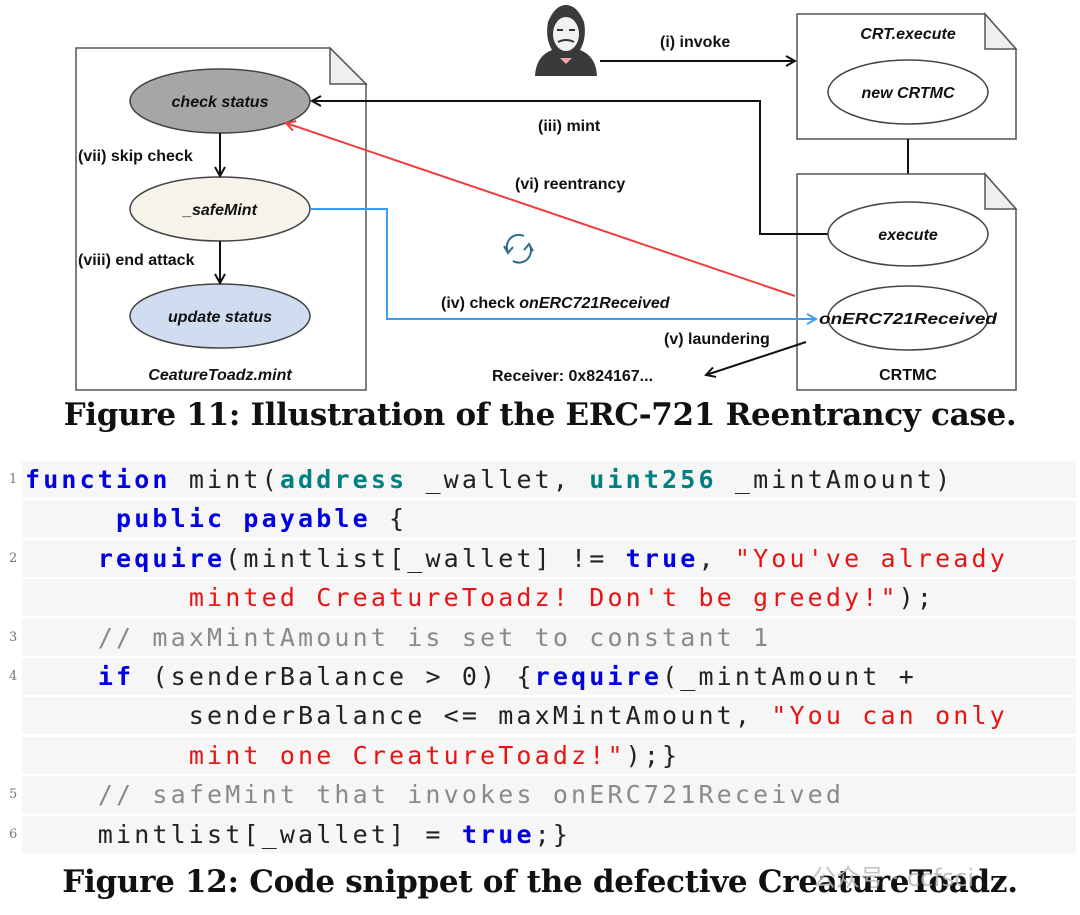 The width and height of the screenshot is (1080, 915). I want to click on contract-doc-crt-execute: CRT.execute new CRTMC, so click(907, 76).